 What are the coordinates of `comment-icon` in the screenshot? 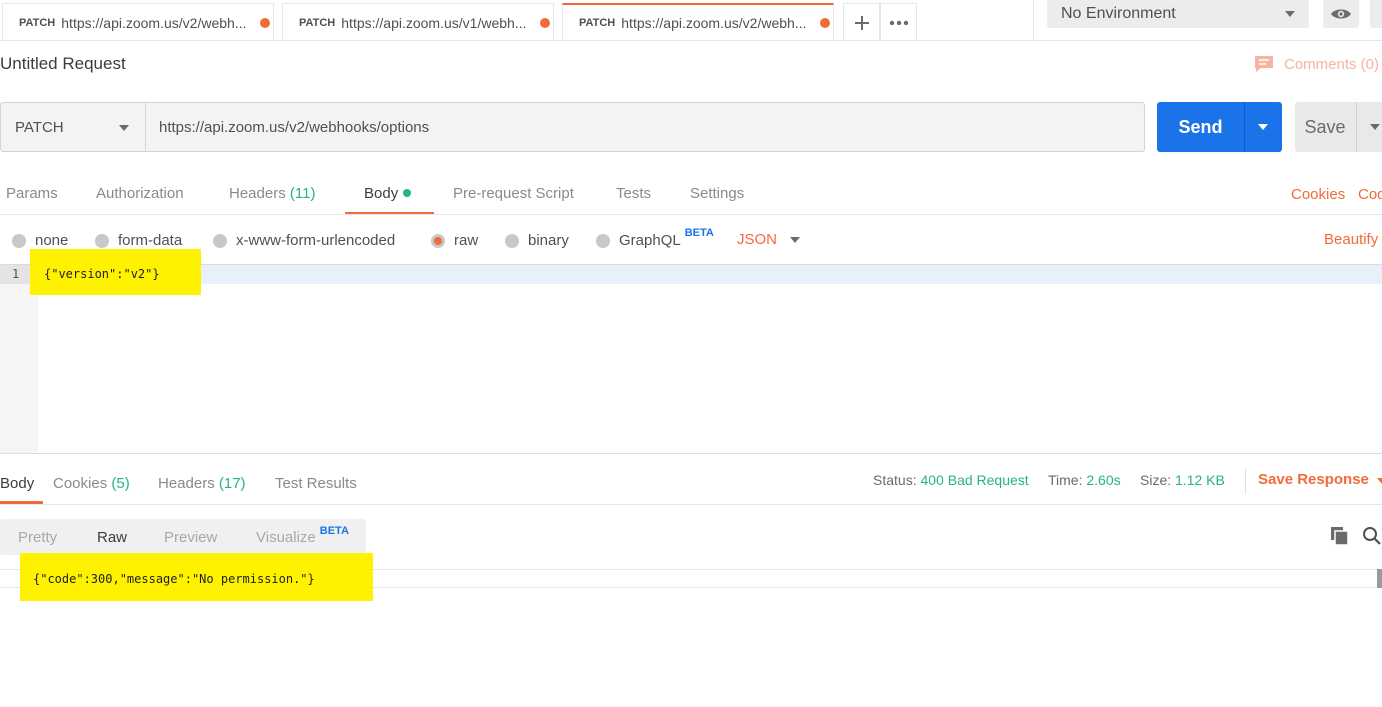 It's located at (1264, 64).